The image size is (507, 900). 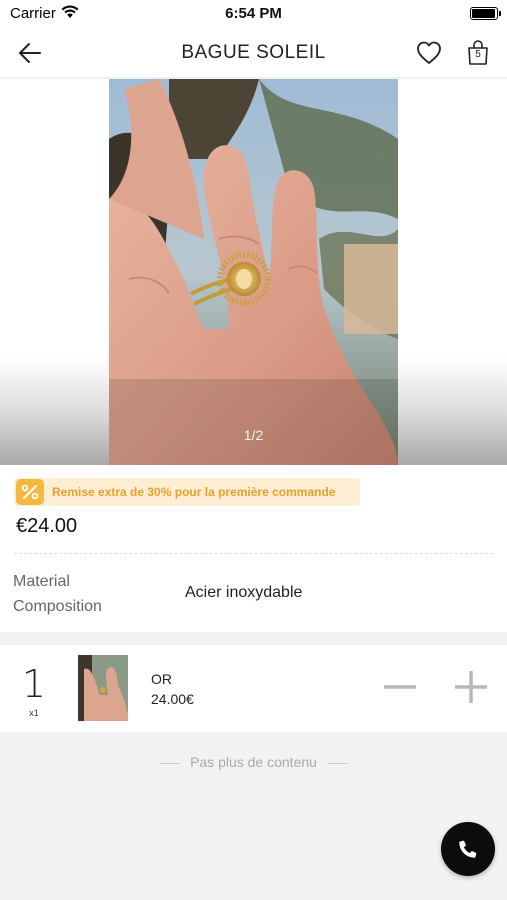 What do you see at coordinates (30, 492) in the screenshot?
I see `discount-percent-icon` at bounding box center [30, 492].